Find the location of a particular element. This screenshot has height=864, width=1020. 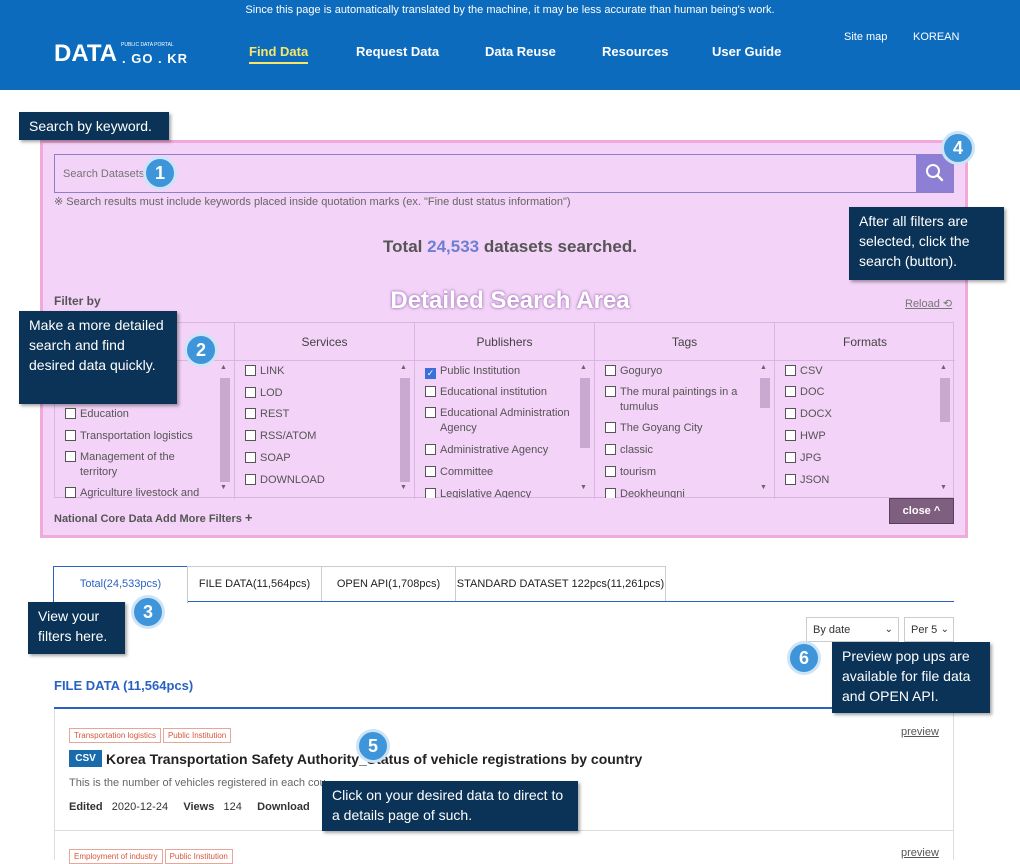

filter-option: JSON is located at coordinates (807, 480).